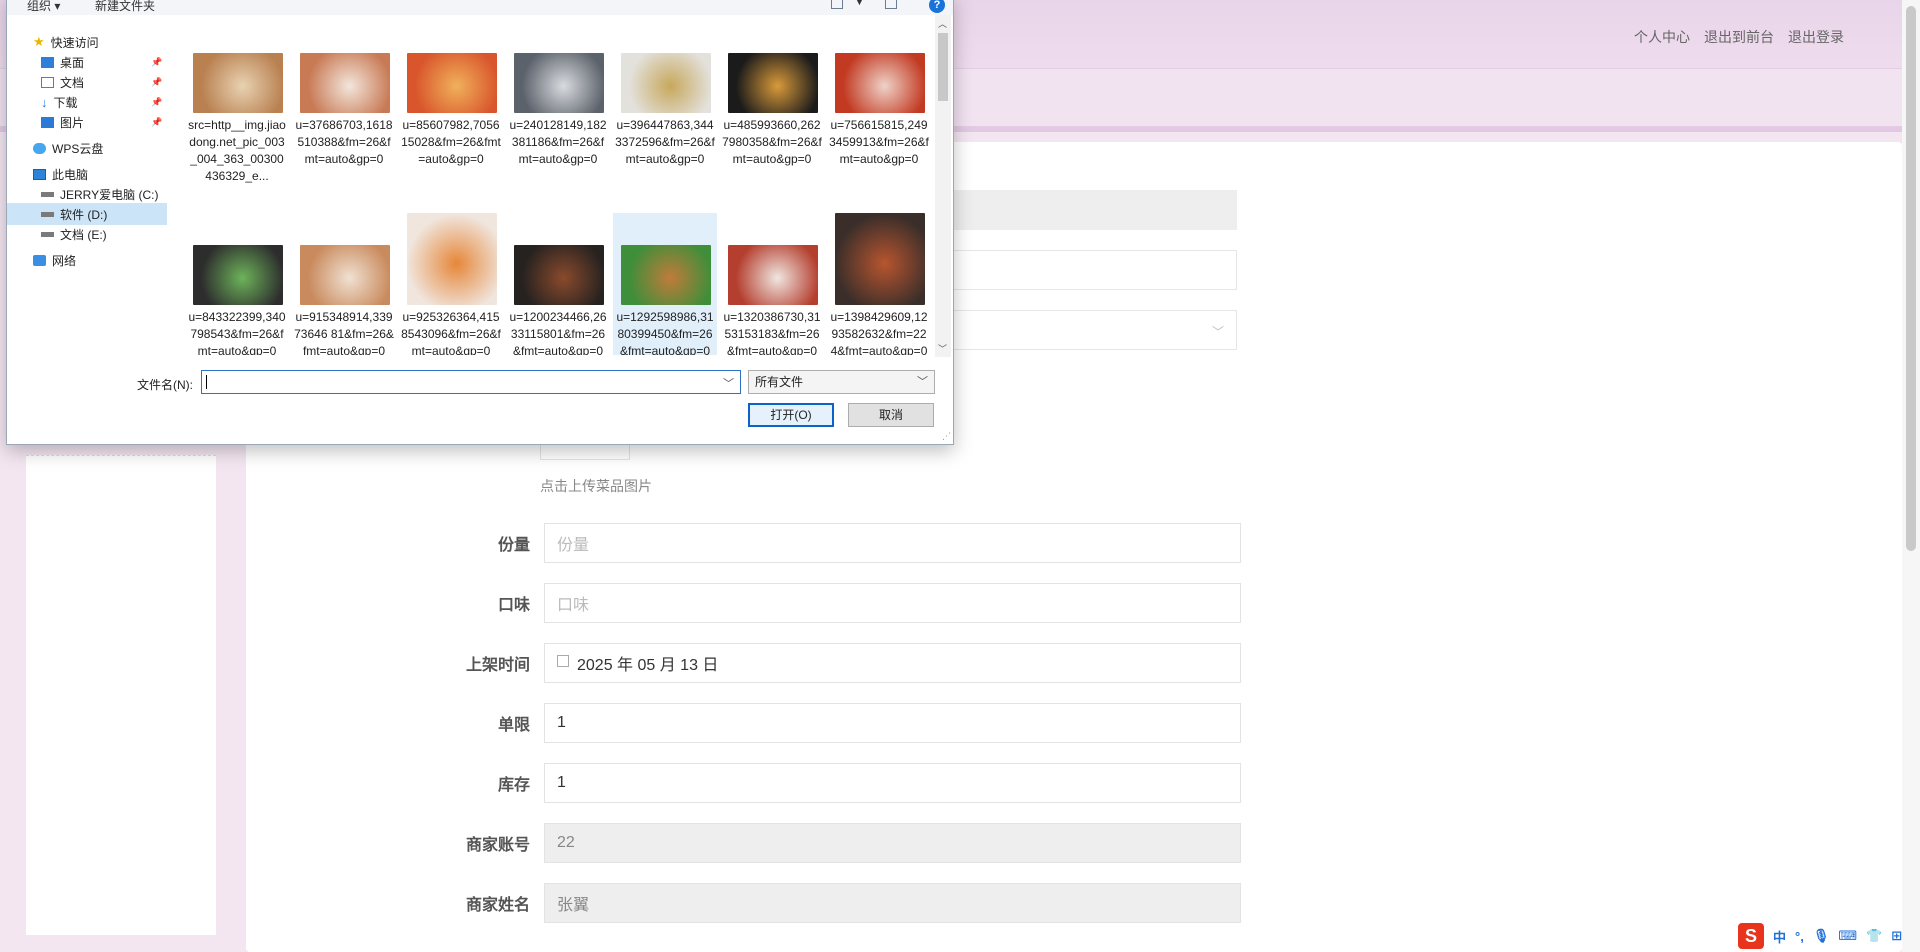 The height and width of the screenshot is (952, 1920). Describe the element at coordinates (1896, 936) in the screenshot. I see `toolbox-icon: ⊞` at that location.